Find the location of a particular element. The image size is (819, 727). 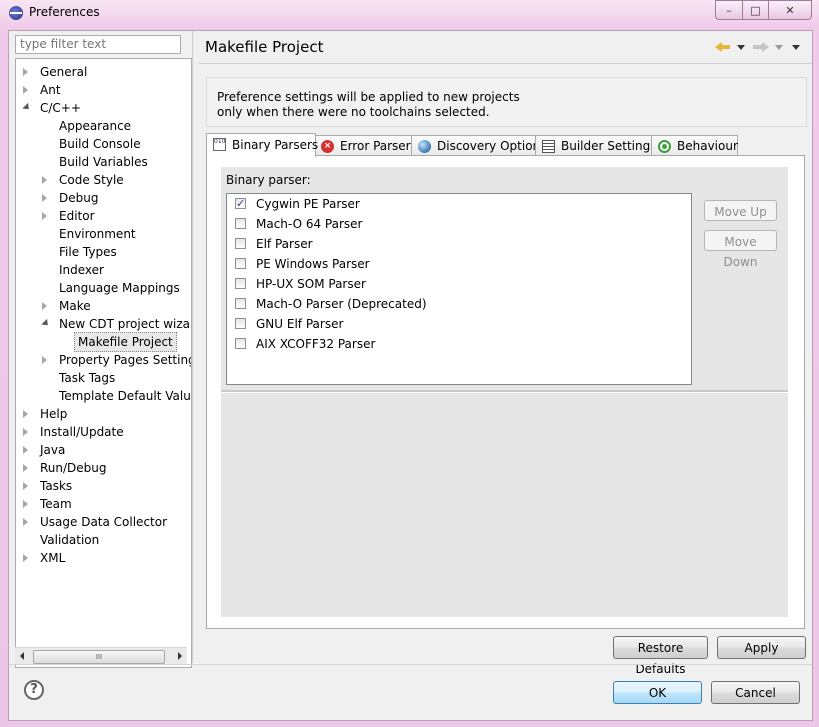

tree-item: Indexer is located at coordinates (81, 270).